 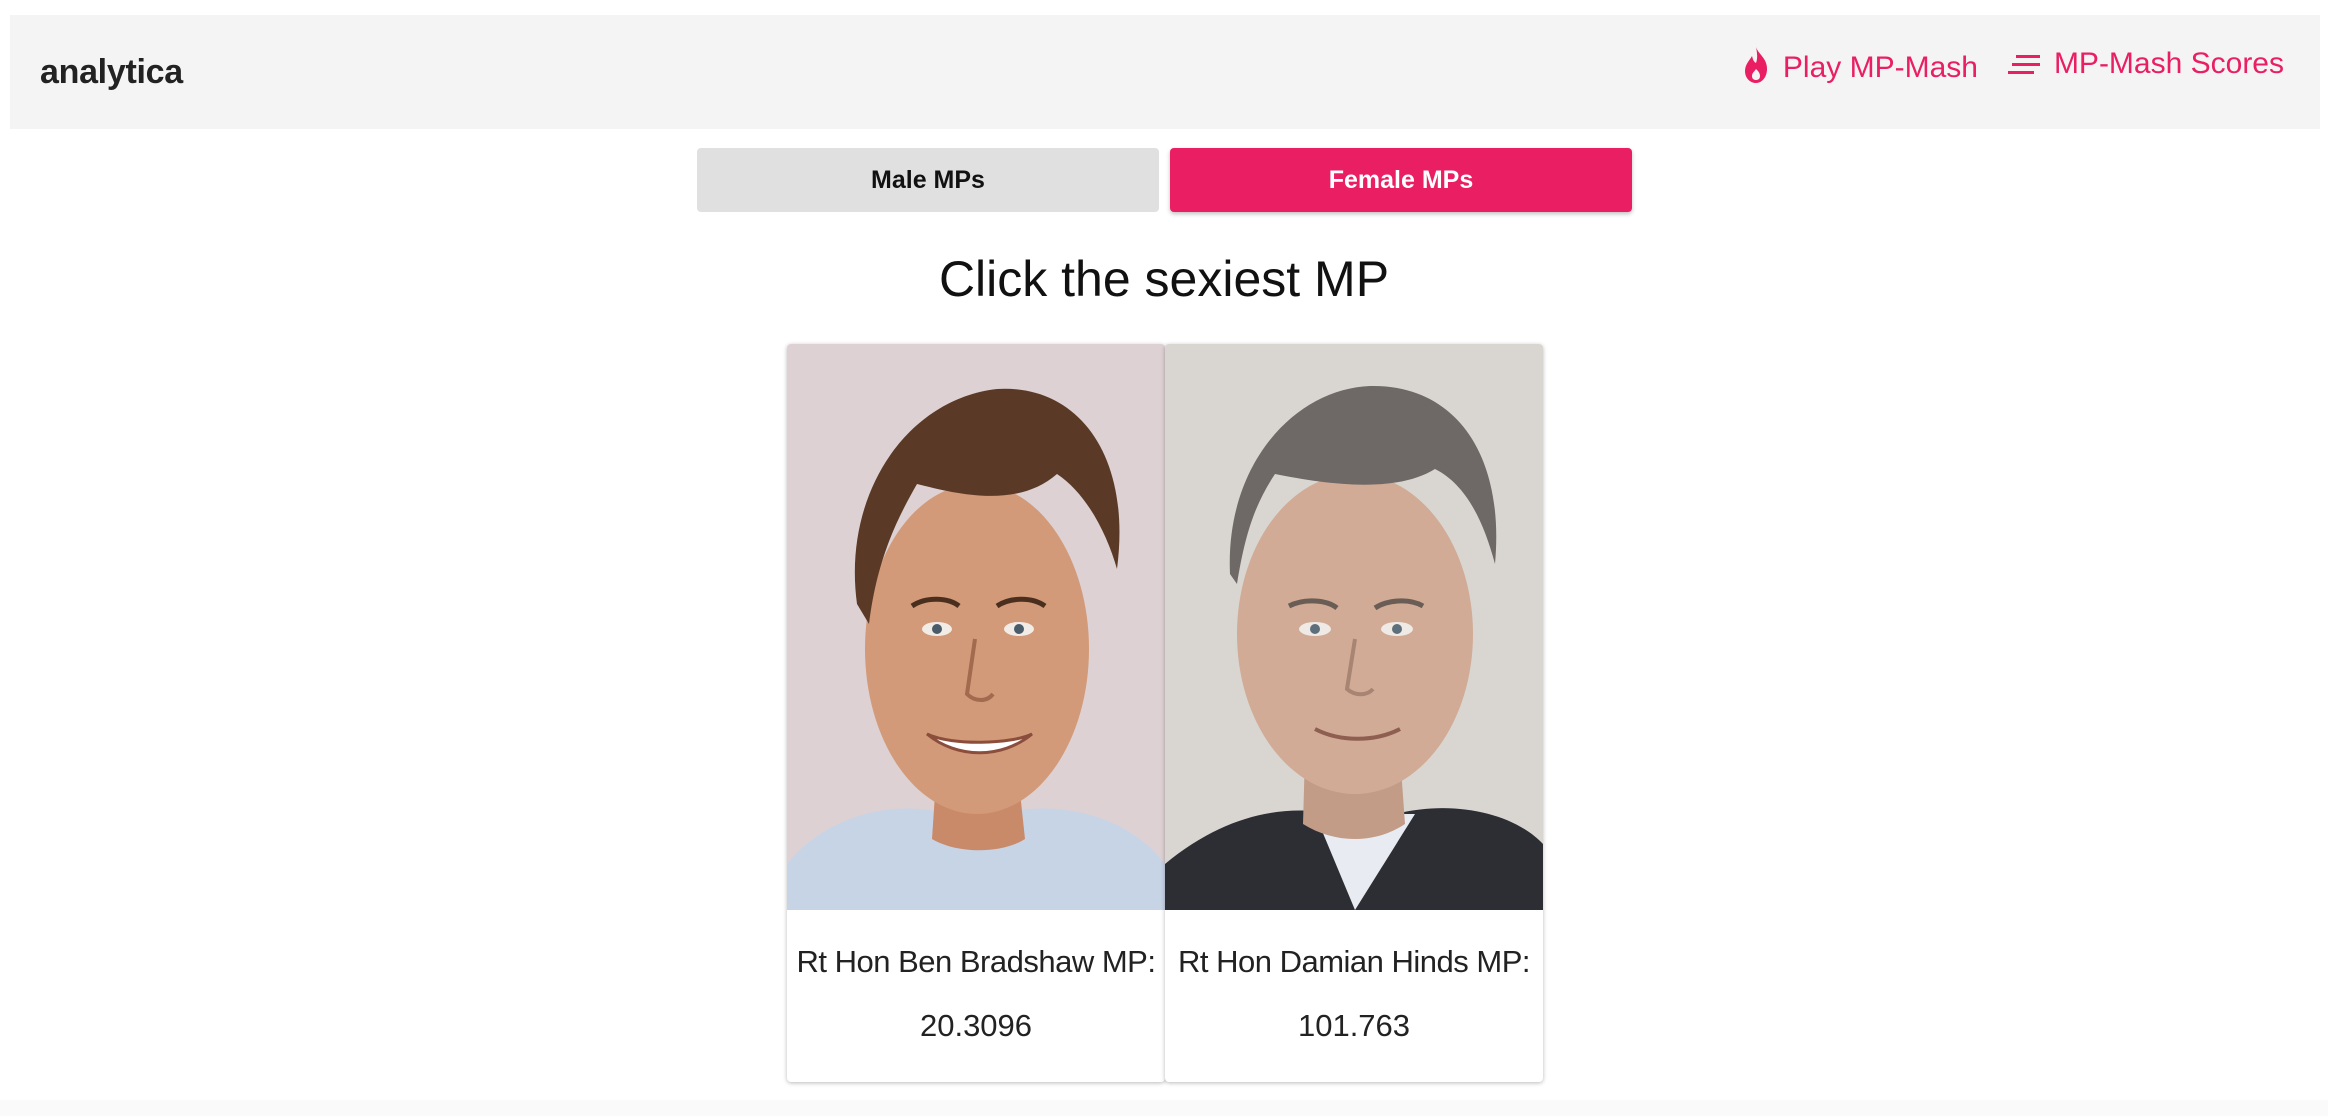 I want to click on female-mps-button: Female MPs, so click(x=1401, y=180).